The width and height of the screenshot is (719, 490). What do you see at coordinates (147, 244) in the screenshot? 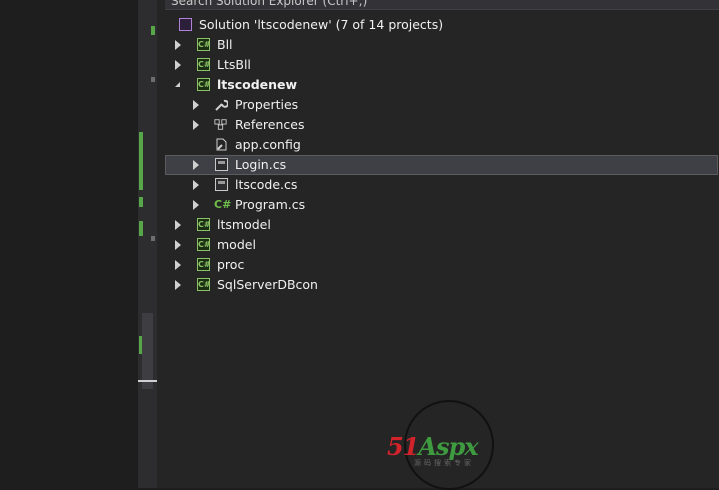
I see `editor-scrollbar` at bounding box center [147, 244].